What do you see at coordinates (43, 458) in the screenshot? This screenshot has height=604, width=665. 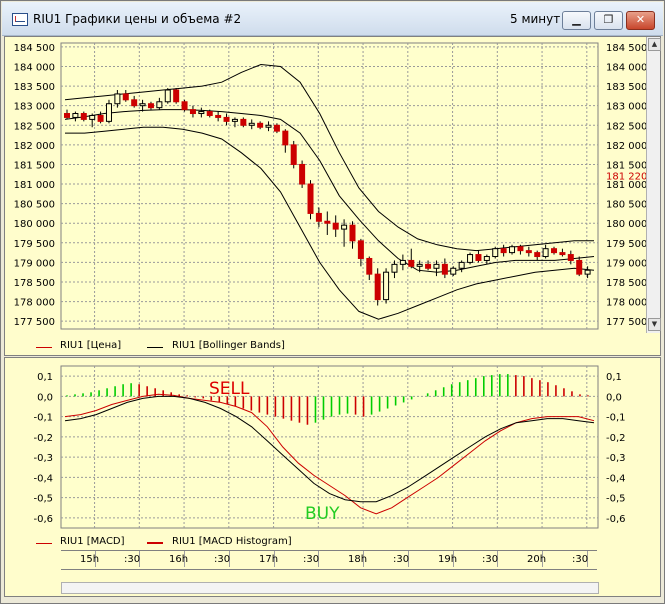 I see `macd-axis-tick-left: -0,3` at bounding box center [43, 458].